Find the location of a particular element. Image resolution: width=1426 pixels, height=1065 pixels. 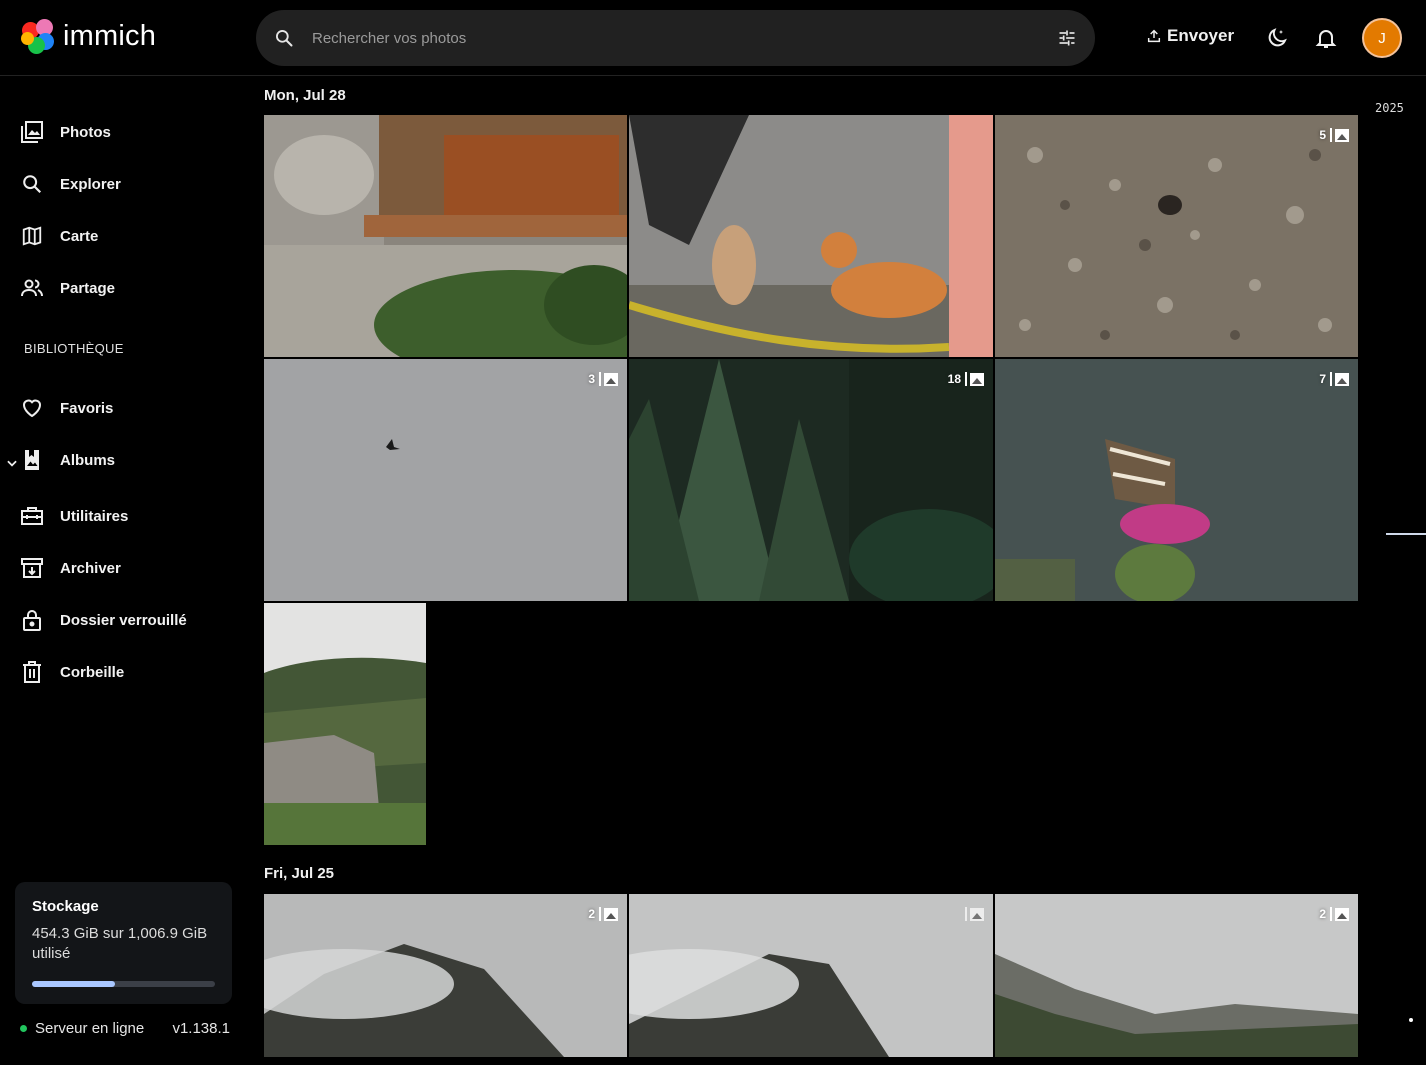

date-group-header: Fri, Jul 25 is located at coordinates (299, 873).